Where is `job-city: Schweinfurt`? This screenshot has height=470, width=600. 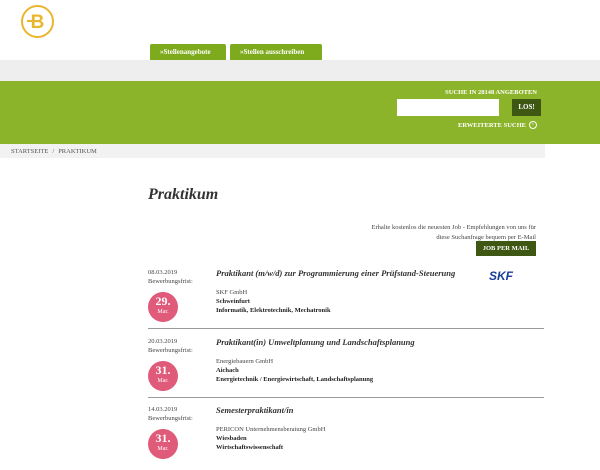
job-city: Schweinfurt is located at coordinates (233, 301).